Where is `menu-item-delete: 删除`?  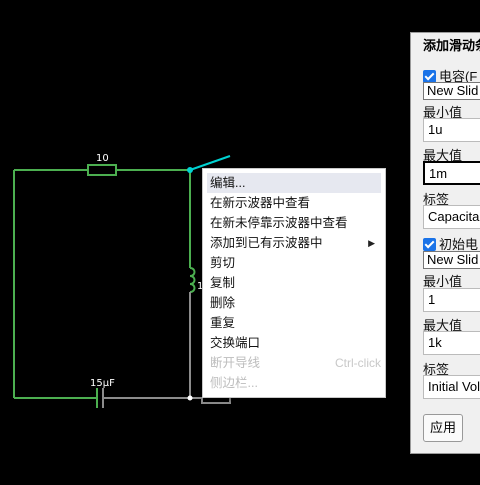 menu-item-delete: 删除 is located at coordinates (294, 303).